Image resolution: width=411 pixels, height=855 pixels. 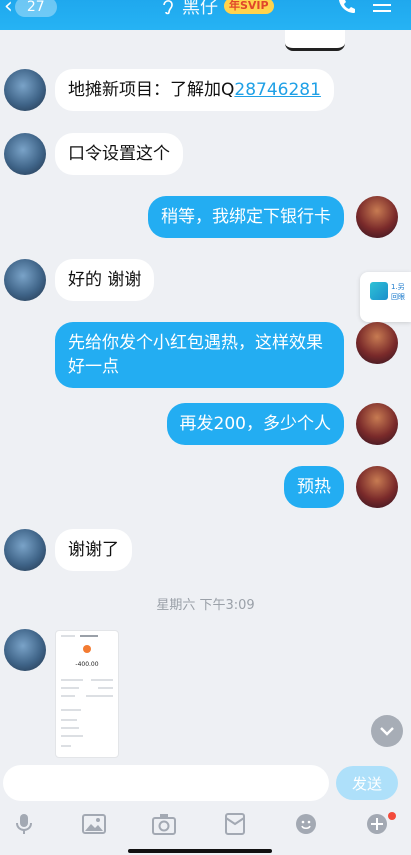 I want to click on chat-toolbar, so click(x=205, y=826).